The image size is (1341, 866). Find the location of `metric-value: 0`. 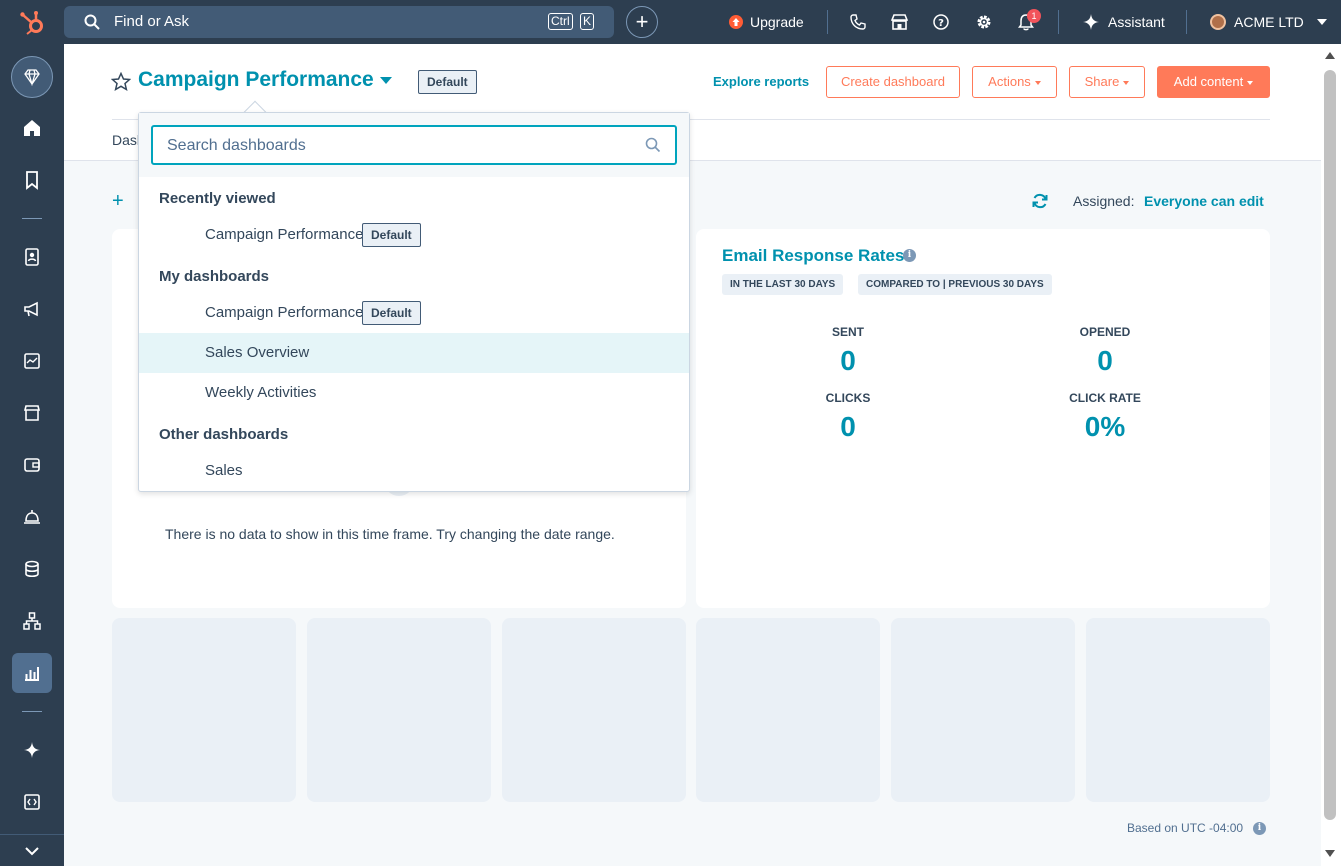

metric-value: 0 is located at coordinates (848, 426).